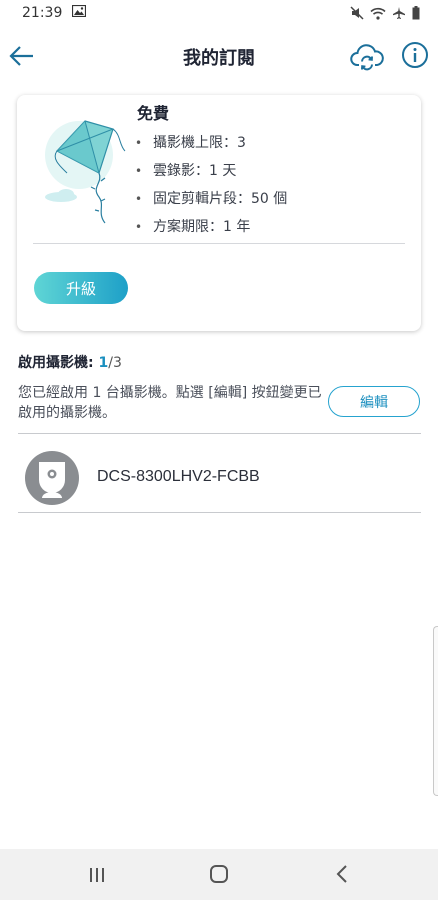 This screenshot has height=900, width=438. Describe the element at coordinates (42, 13) in the screenshot. I see `status-time: 21:39` at that location.